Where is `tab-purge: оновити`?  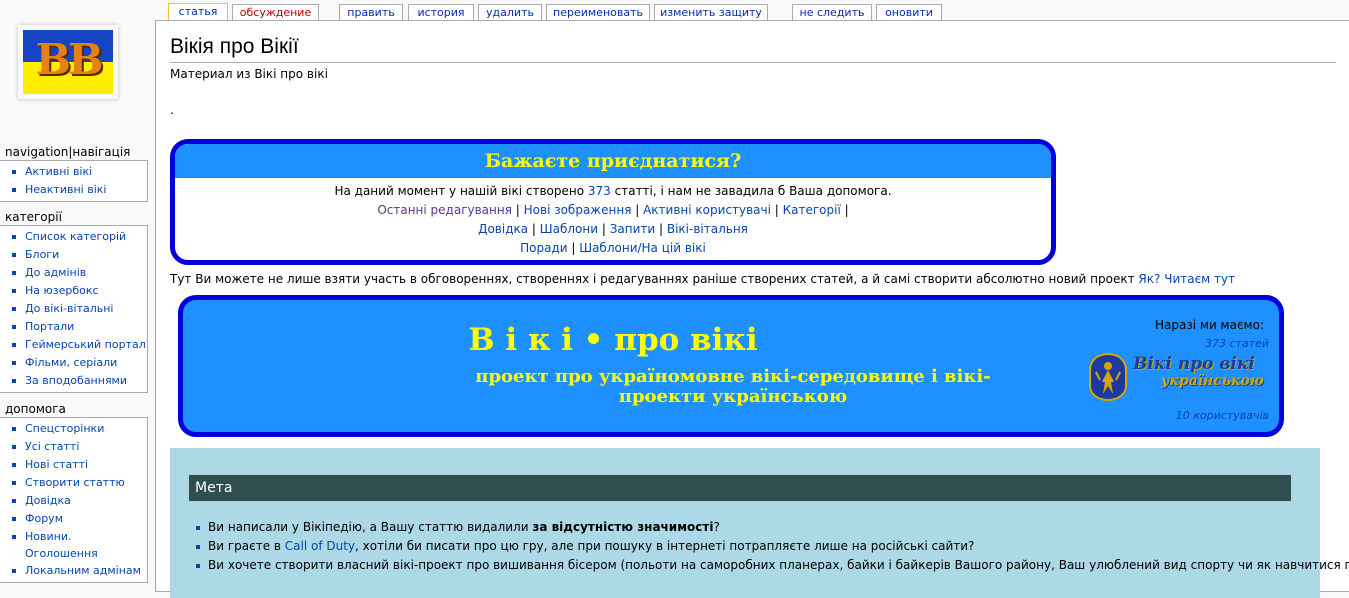 tab-purge: оновити is located at coordinates (909, 12).